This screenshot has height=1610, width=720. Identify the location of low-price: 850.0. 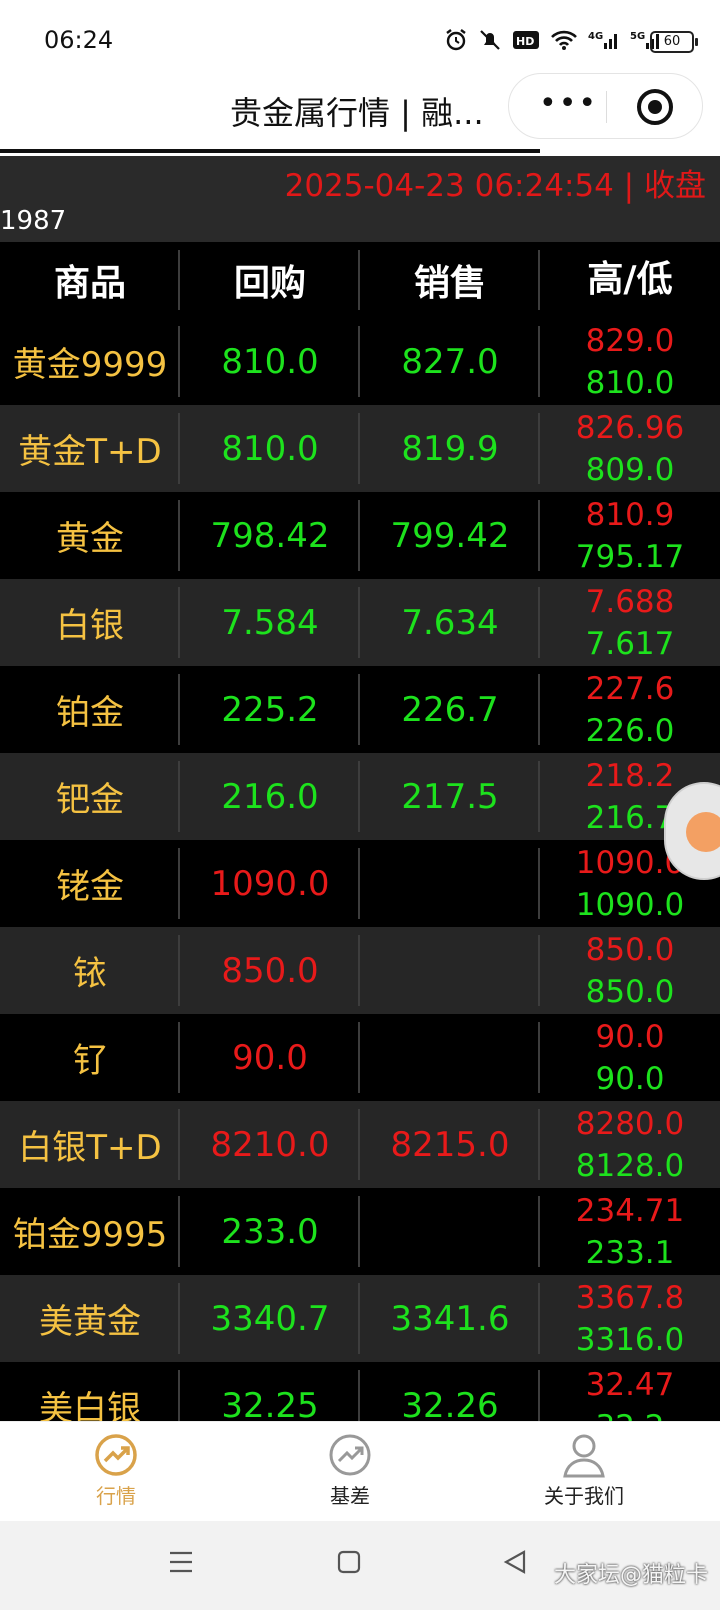
(630, 991).